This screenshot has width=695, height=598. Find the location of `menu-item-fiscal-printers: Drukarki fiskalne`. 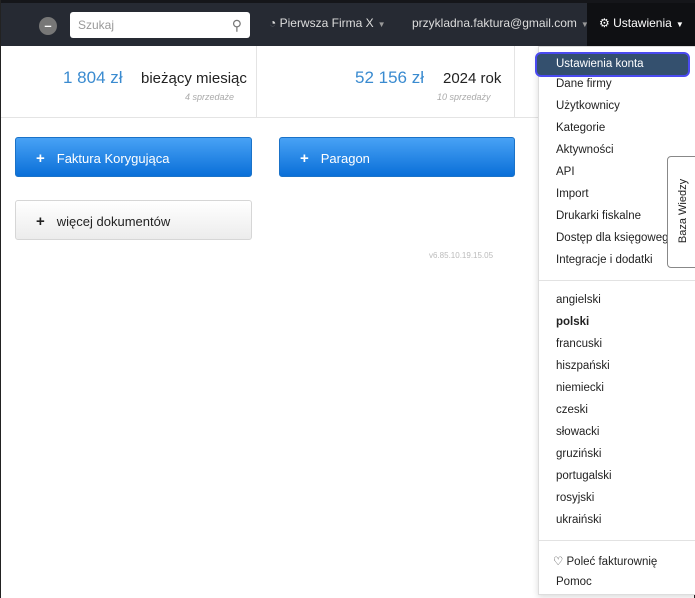

menu-item-fiscal-printers: Drukarki fiskalne is located at coordinates (598, 216).